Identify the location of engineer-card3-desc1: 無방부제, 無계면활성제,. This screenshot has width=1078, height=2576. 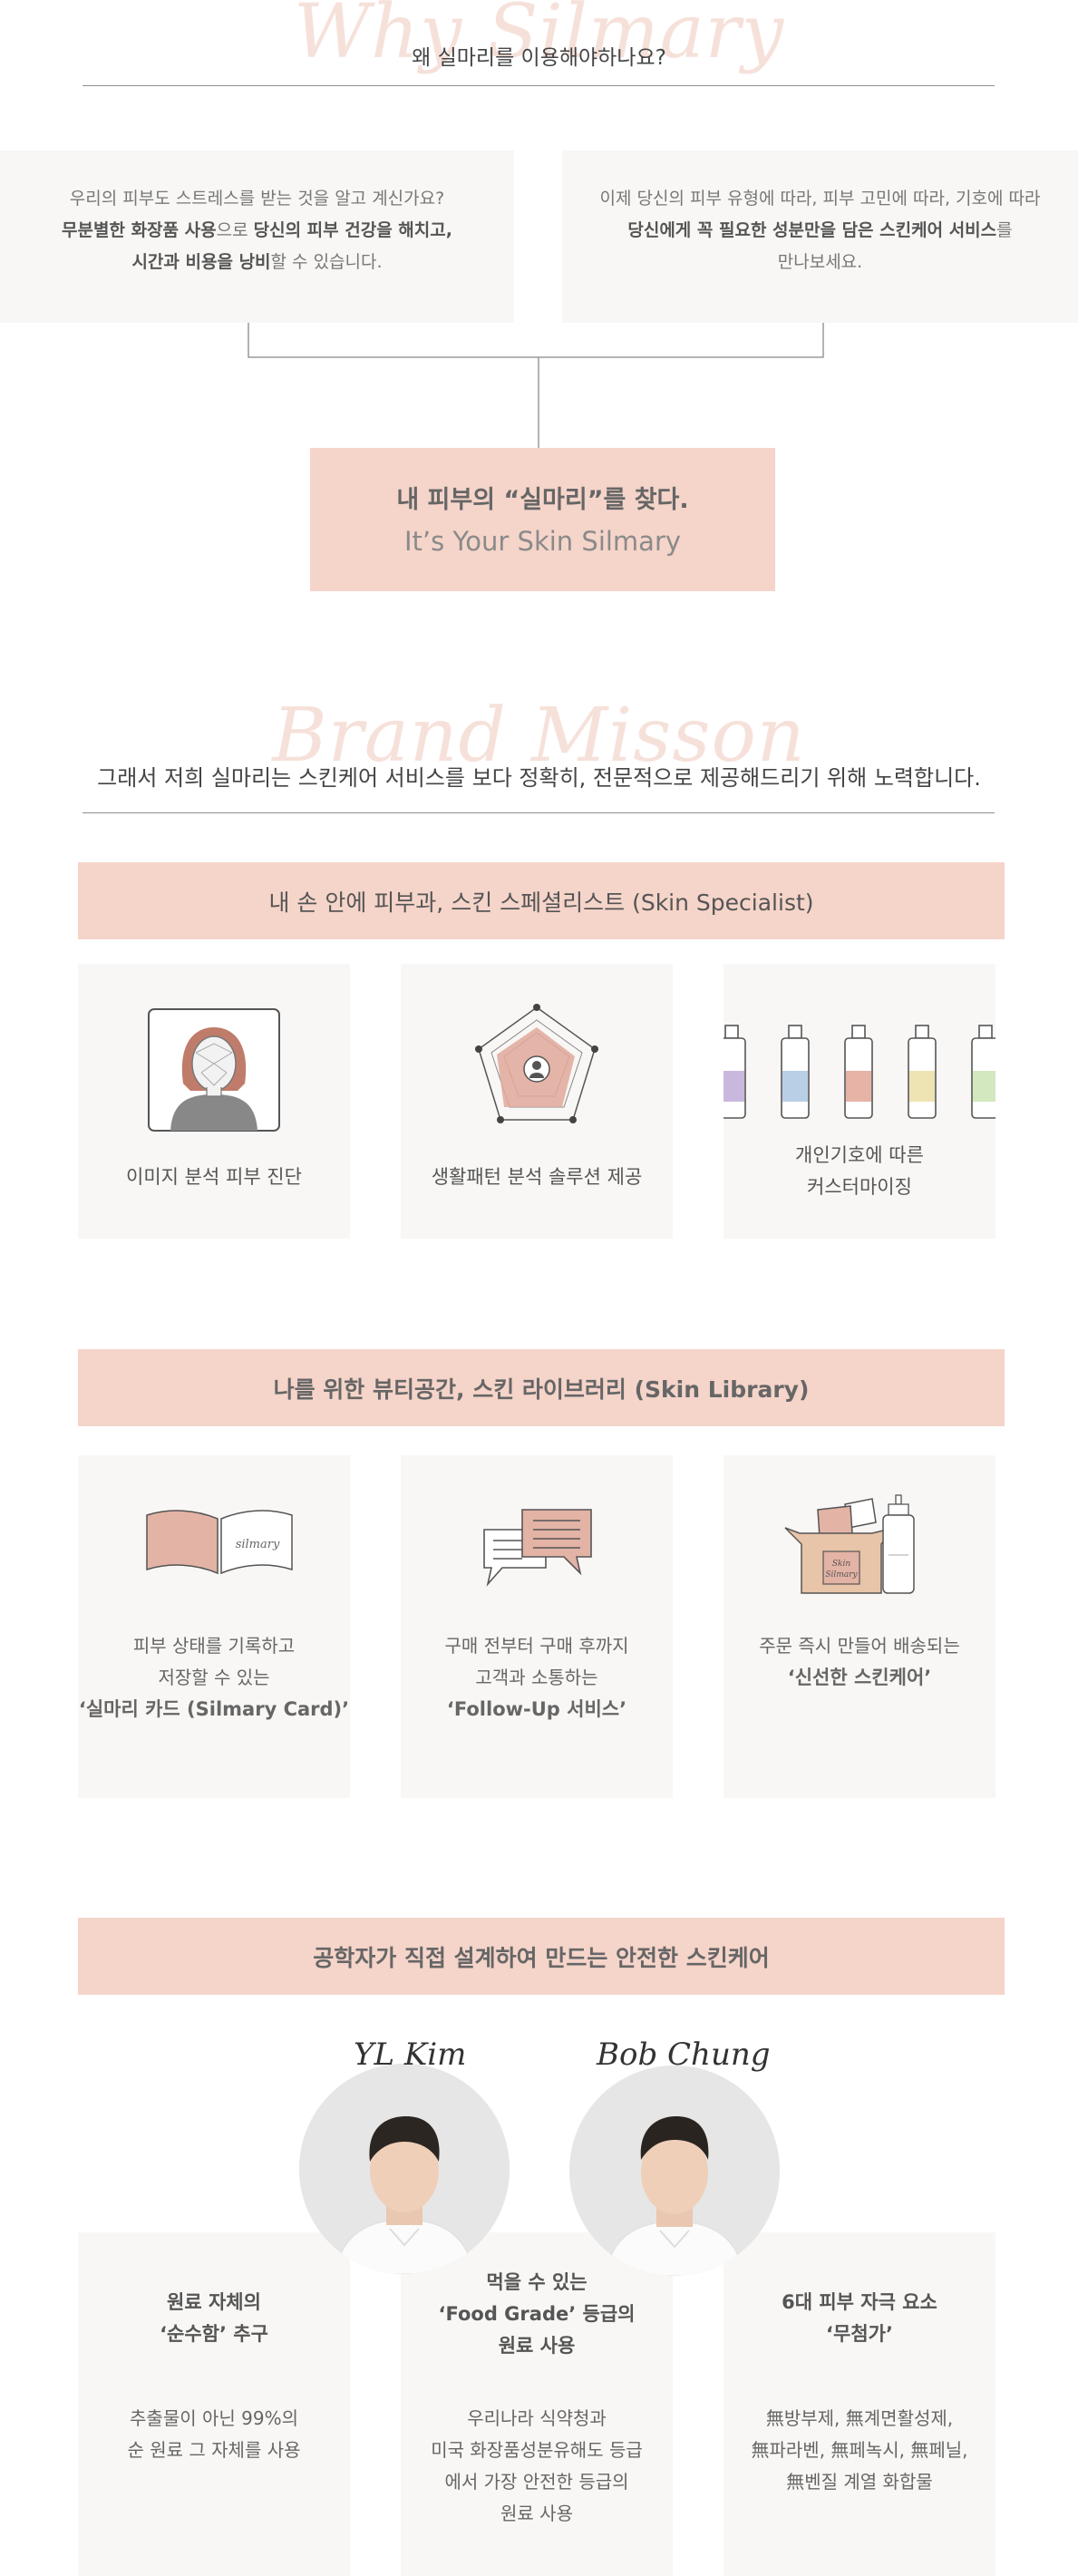
(859, 2418).